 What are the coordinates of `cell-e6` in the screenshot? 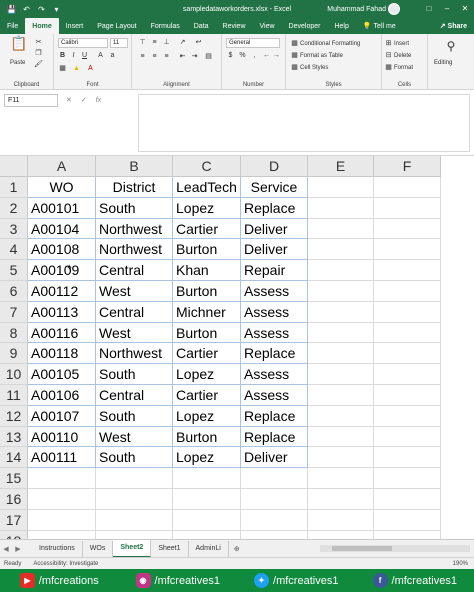 It's located at (341, 291).